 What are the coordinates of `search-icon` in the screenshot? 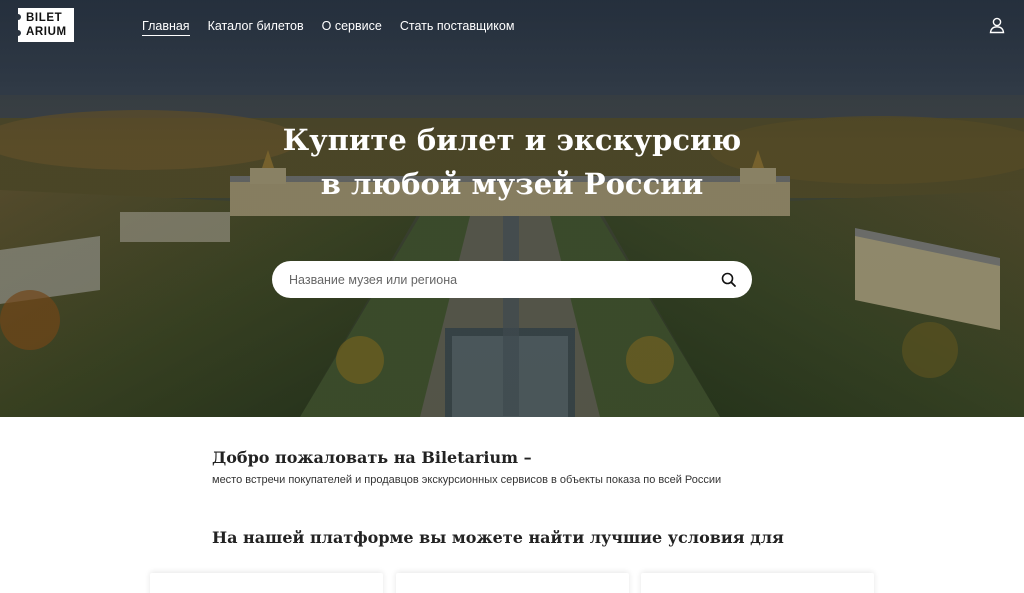 It's located at (728, 279).